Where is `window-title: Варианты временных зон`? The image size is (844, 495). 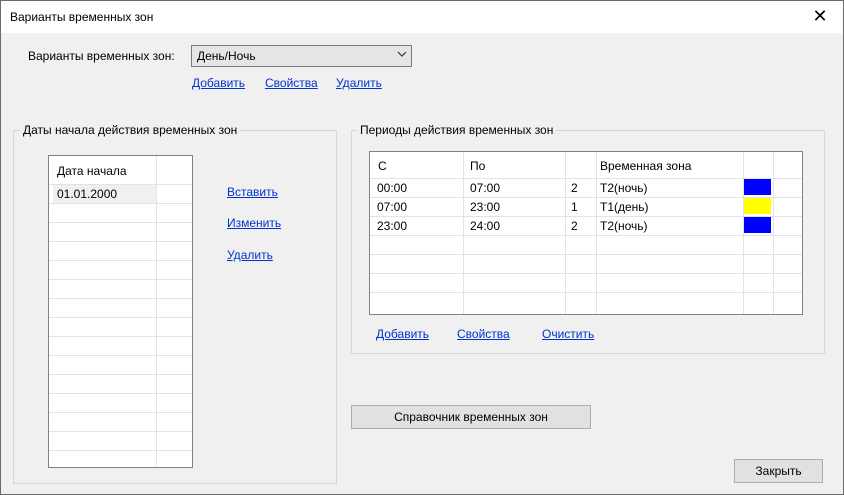 window-title: Варианты временных зон is located at coordinates (82, 17).